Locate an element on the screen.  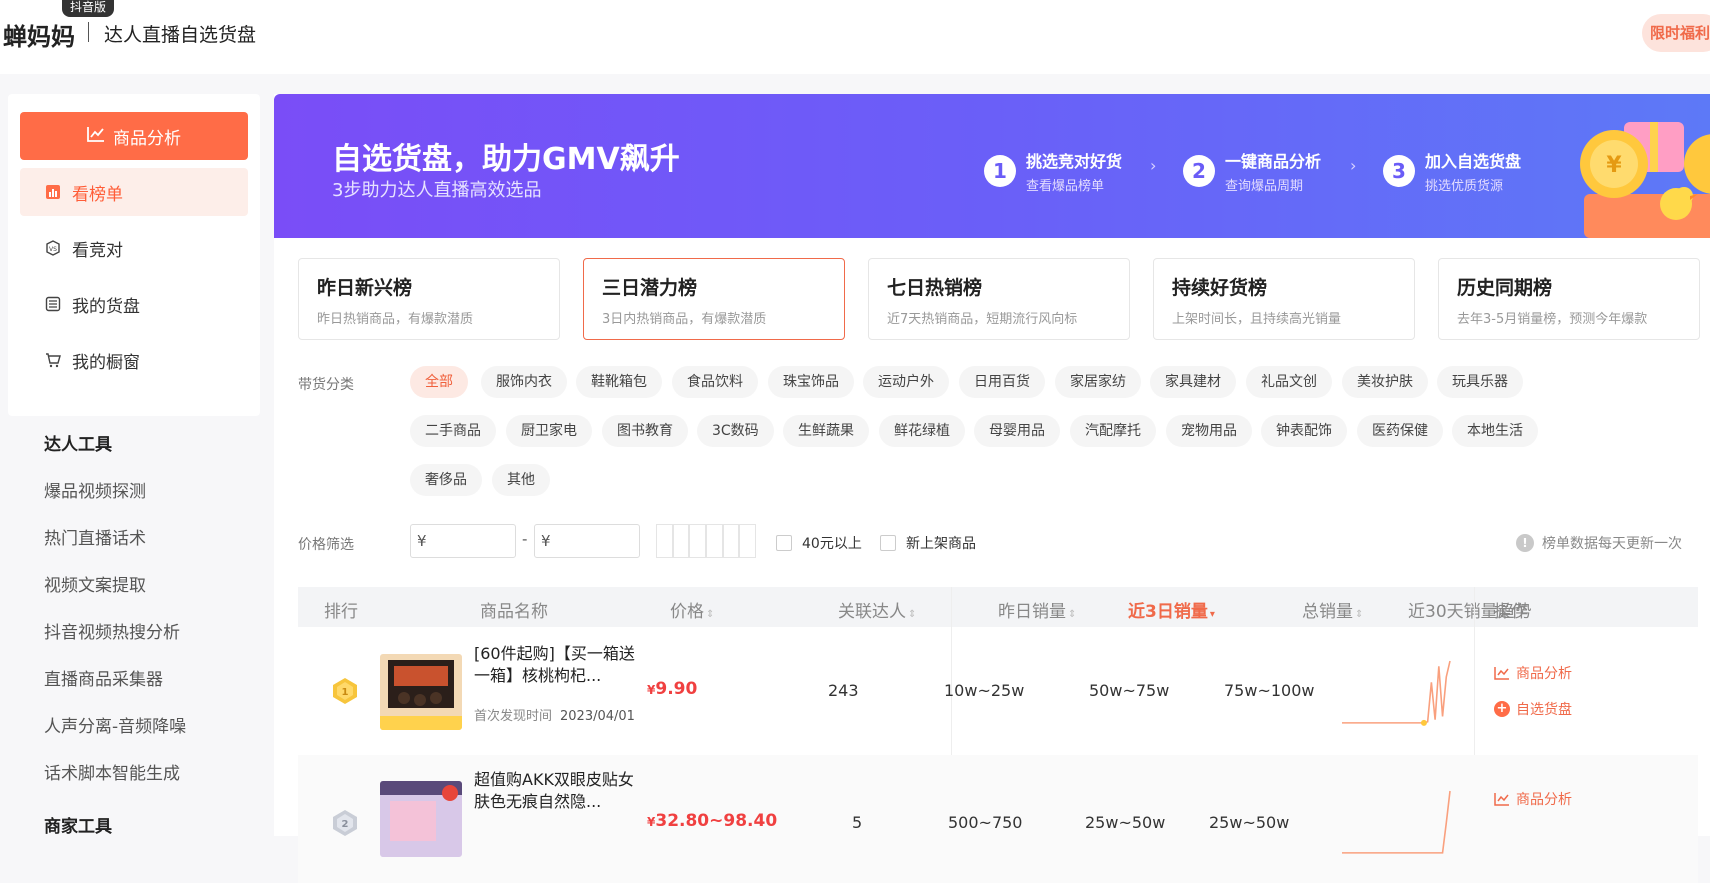
tool-link: 直播商品采集器 is located at coordinates (152, 677).